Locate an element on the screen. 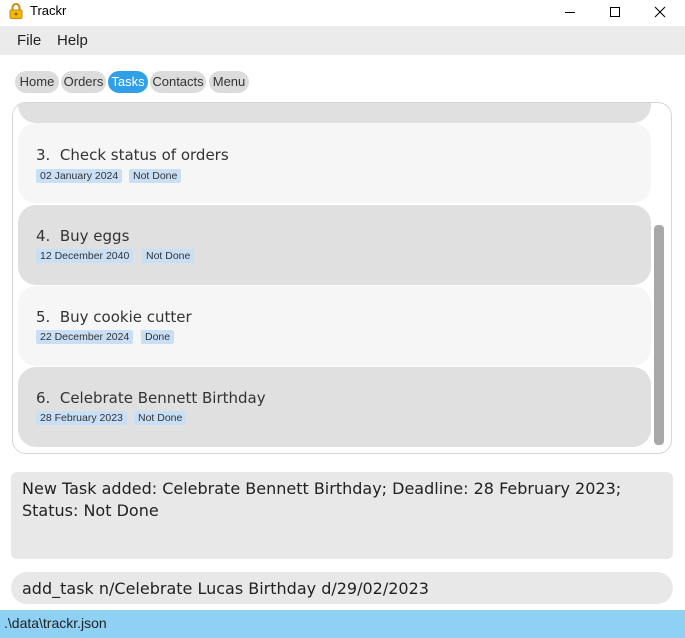  task-name: Celebrate Bennett Birthday is located at coordinates (162, 398).